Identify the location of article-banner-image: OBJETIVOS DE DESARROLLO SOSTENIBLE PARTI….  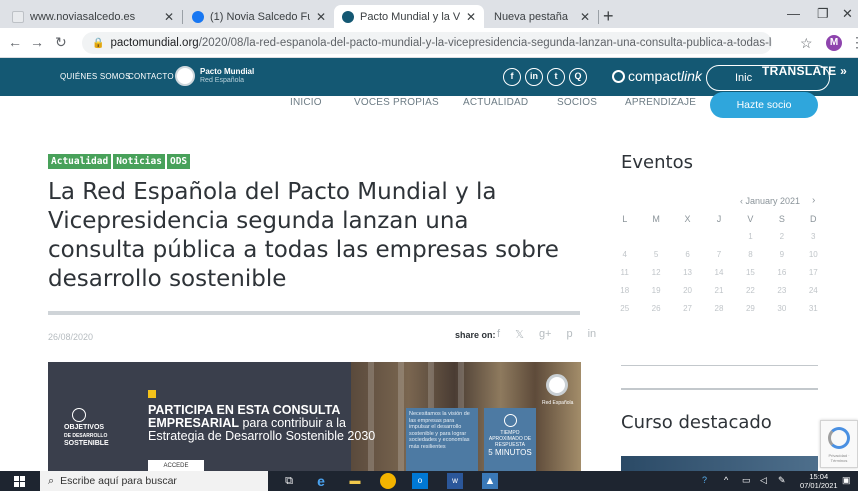
(314, 416).